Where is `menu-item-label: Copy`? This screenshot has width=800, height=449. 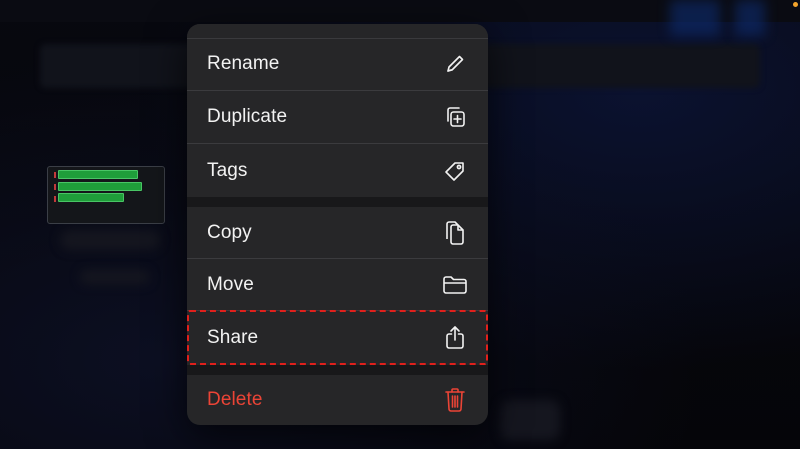
menu-item-label: Copy is located at coordinates (229, 232).